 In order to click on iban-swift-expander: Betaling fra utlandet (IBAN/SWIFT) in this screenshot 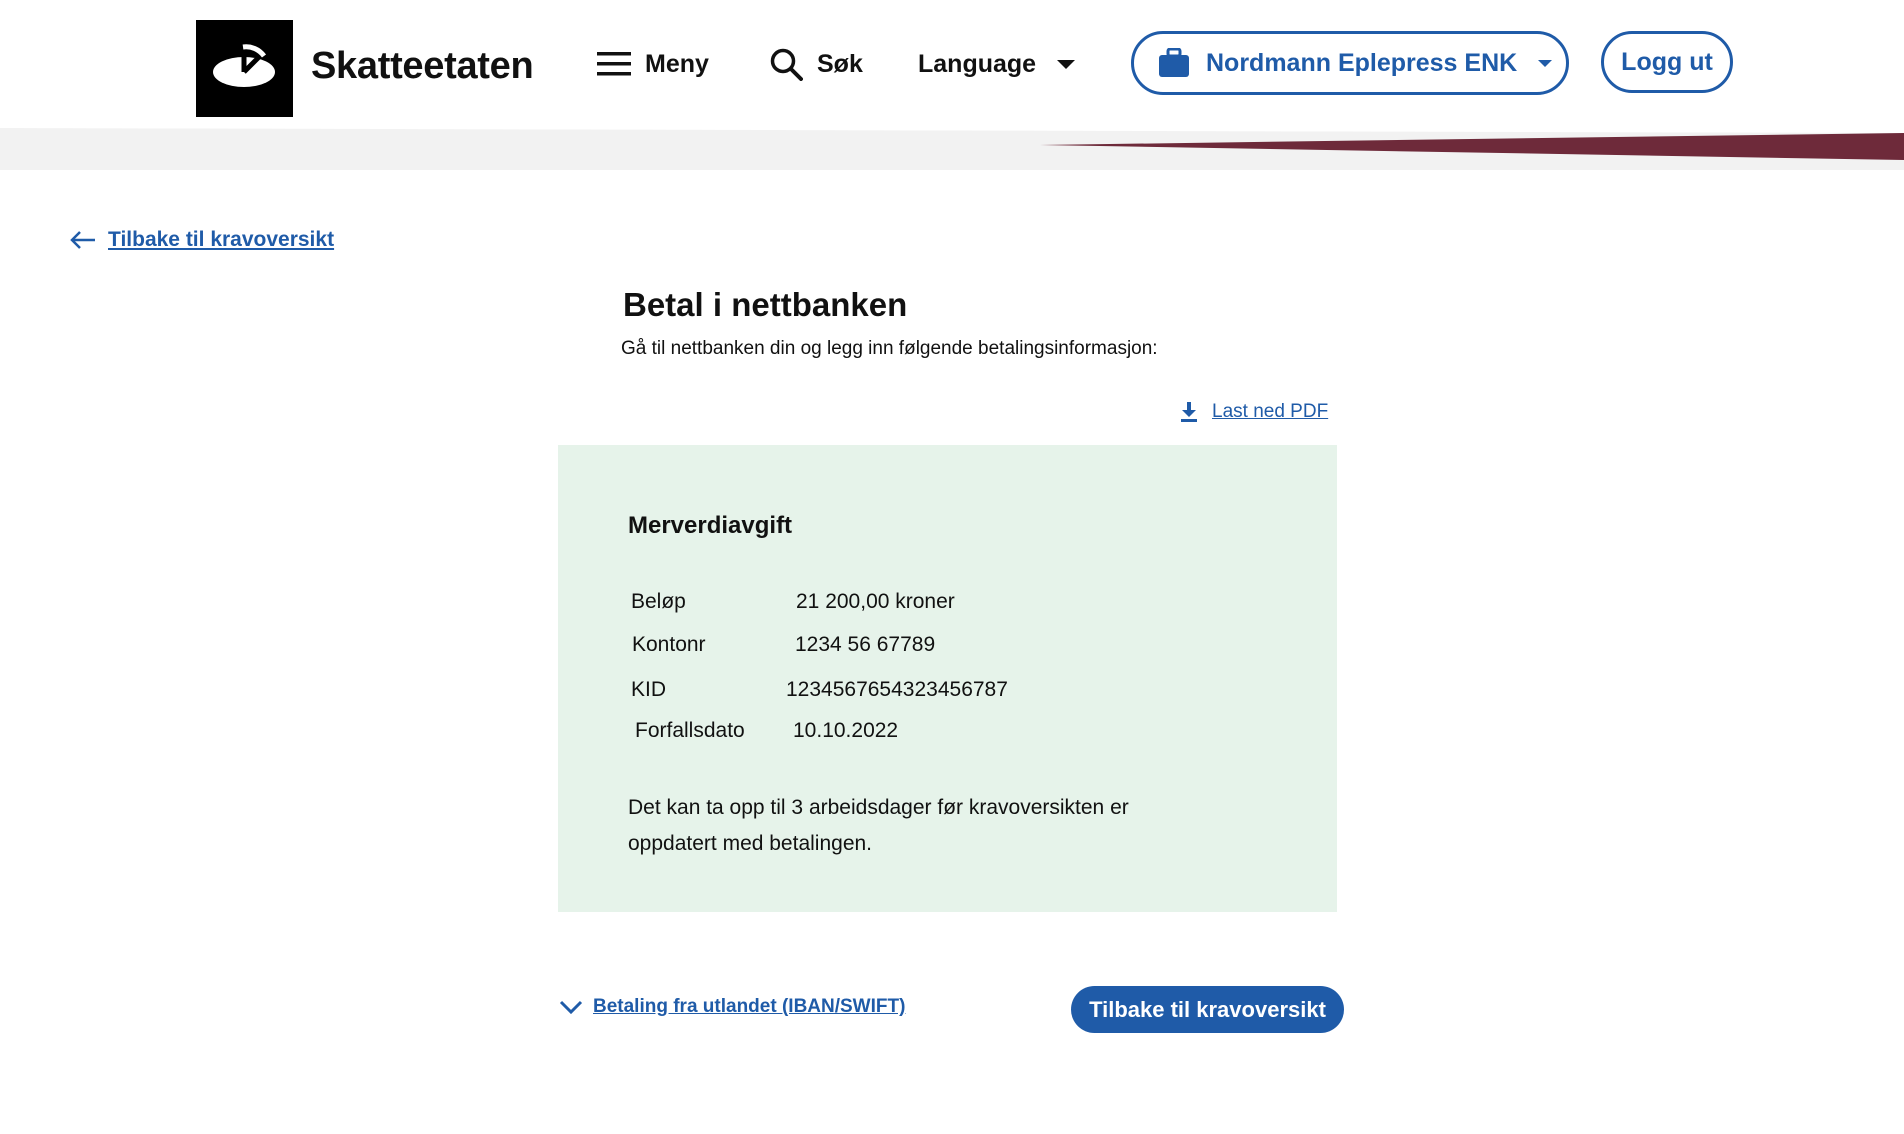, I will do `click(732, 1007)`.